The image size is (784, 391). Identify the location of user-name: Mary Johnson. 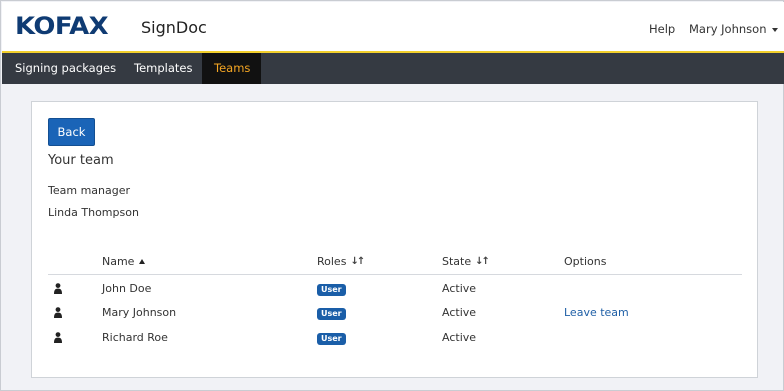
(728, 29).